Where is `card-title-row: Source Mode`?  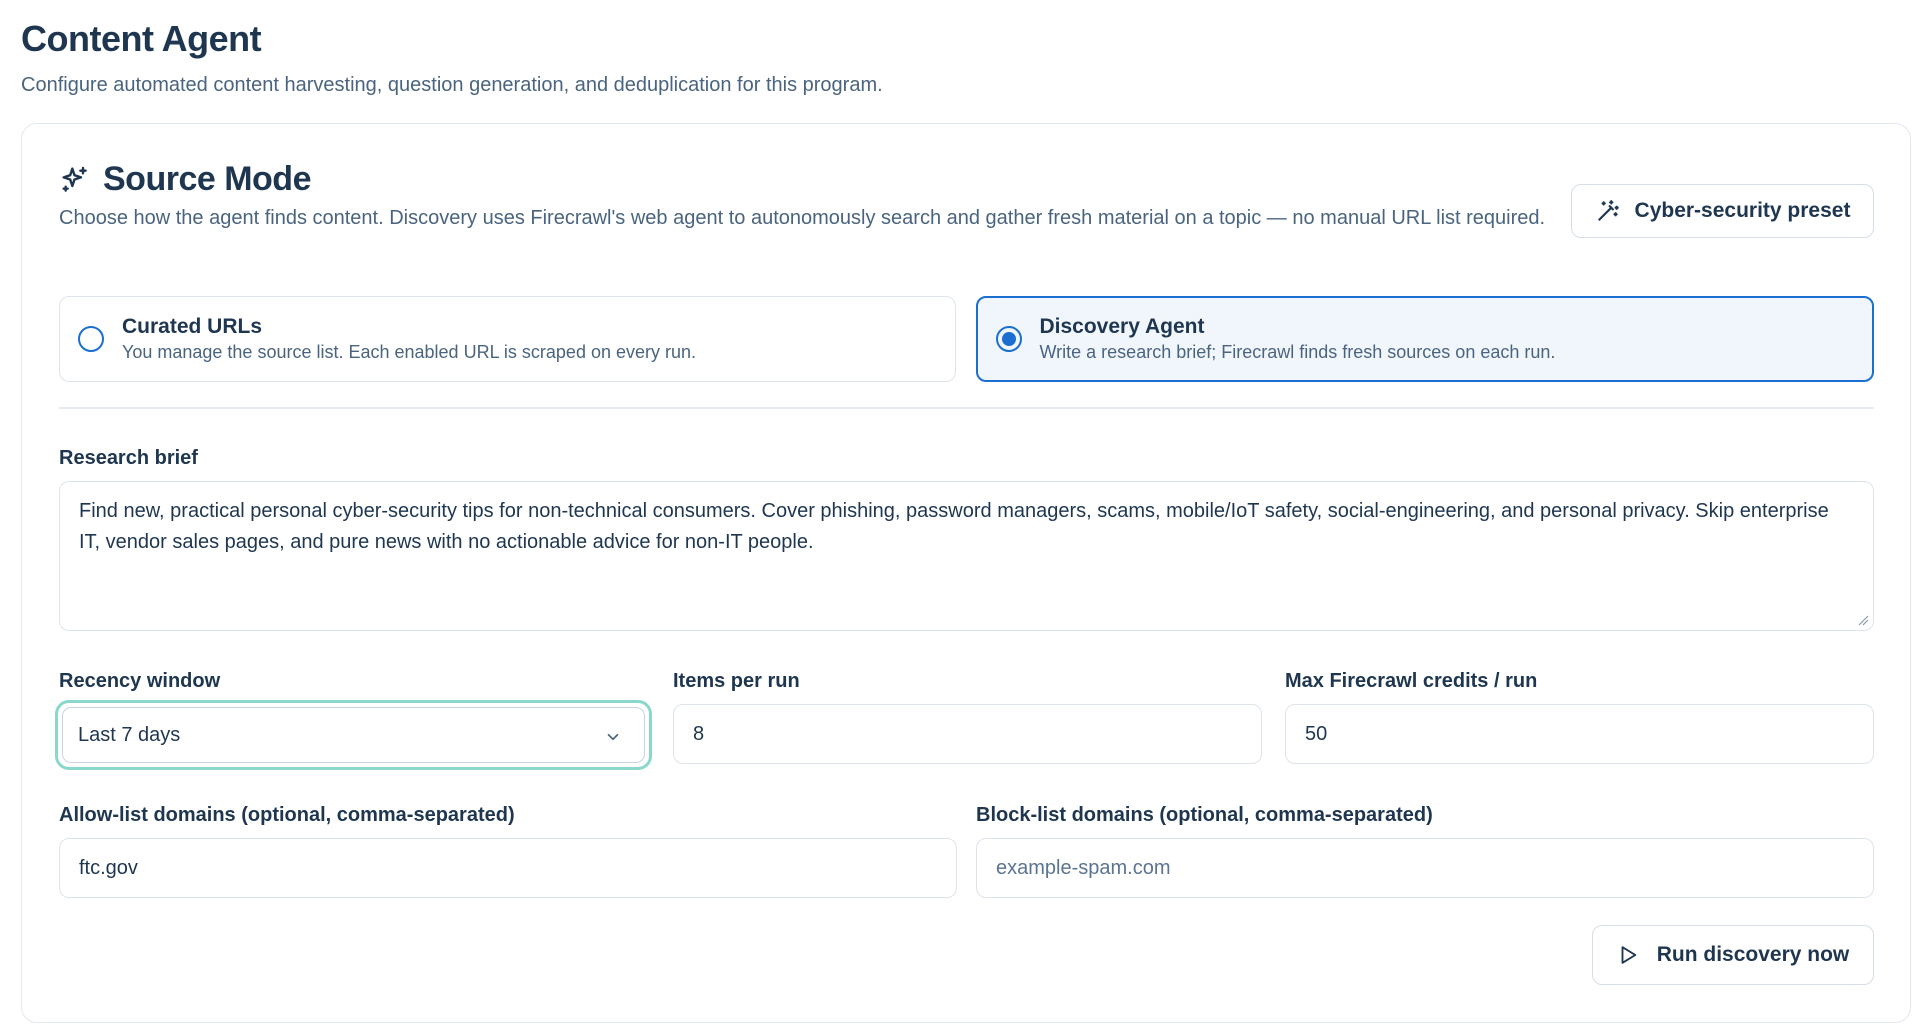
card-title-row: Source Mode is located at coordinates (809, 179).